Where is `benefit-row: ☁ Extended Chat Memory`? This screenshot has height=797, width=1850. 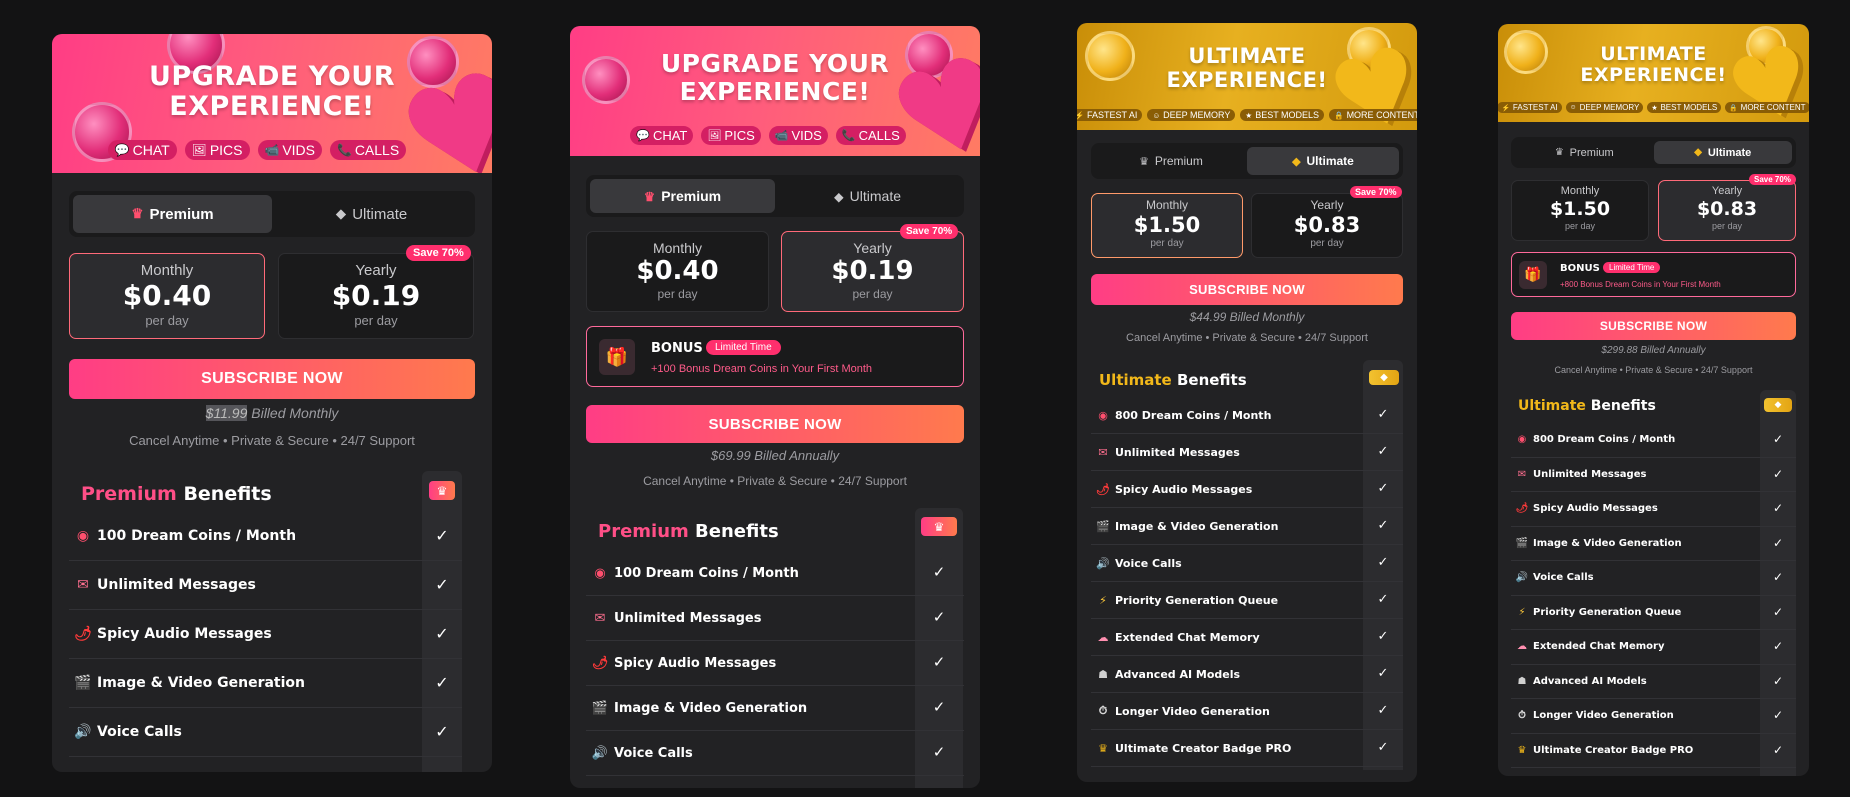 benefit-row: ☁ Extended Chat Memory is located at coordinates (1247, 637).